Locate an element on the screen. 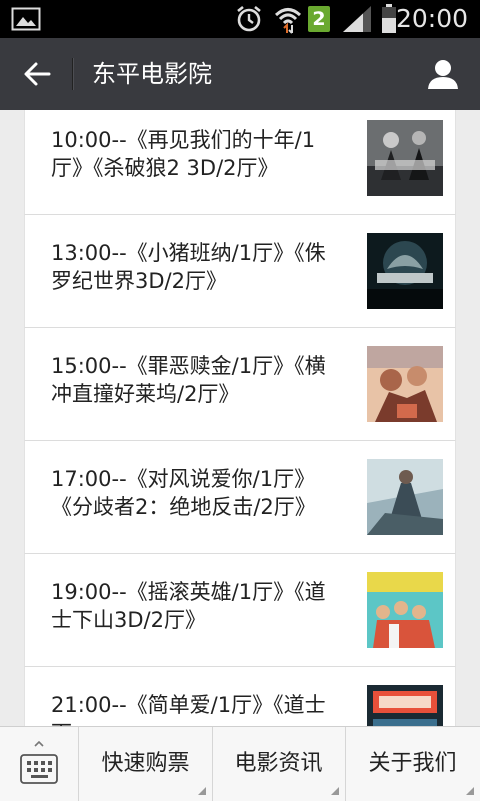 This screenshot has width=480, height=801. arrow-left-icon is located at coordinates (37, 74).